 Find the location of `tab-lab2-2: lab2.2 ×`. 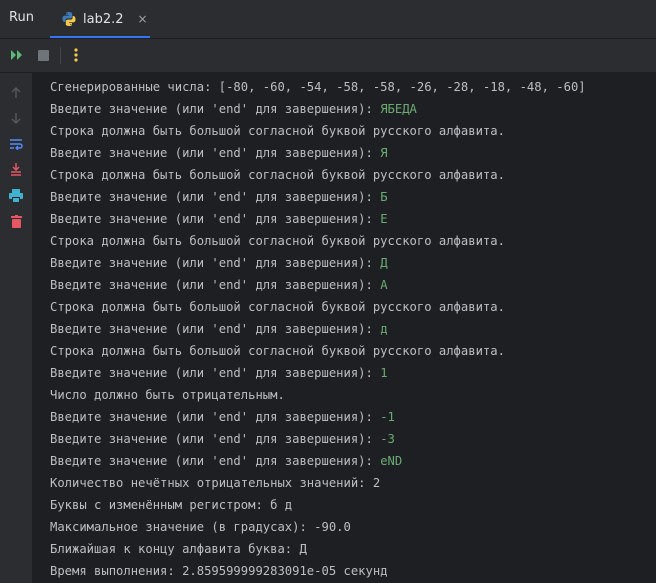

tab-lab2-2: lab2.2 × is located at coordinates (100, 19).